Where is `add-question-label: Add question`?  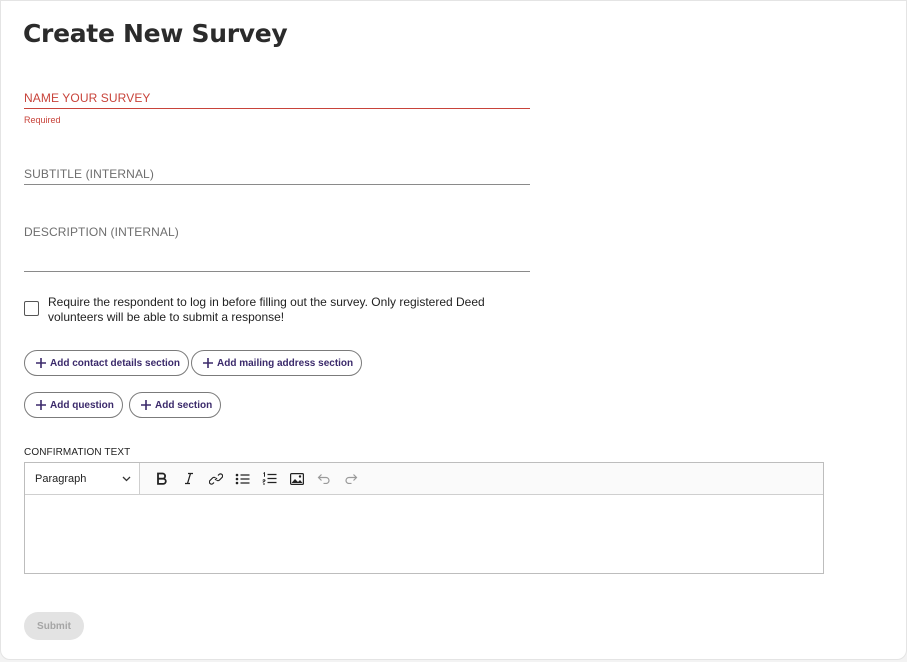 add-question-label: Add question is located at coordinates (82, 405).